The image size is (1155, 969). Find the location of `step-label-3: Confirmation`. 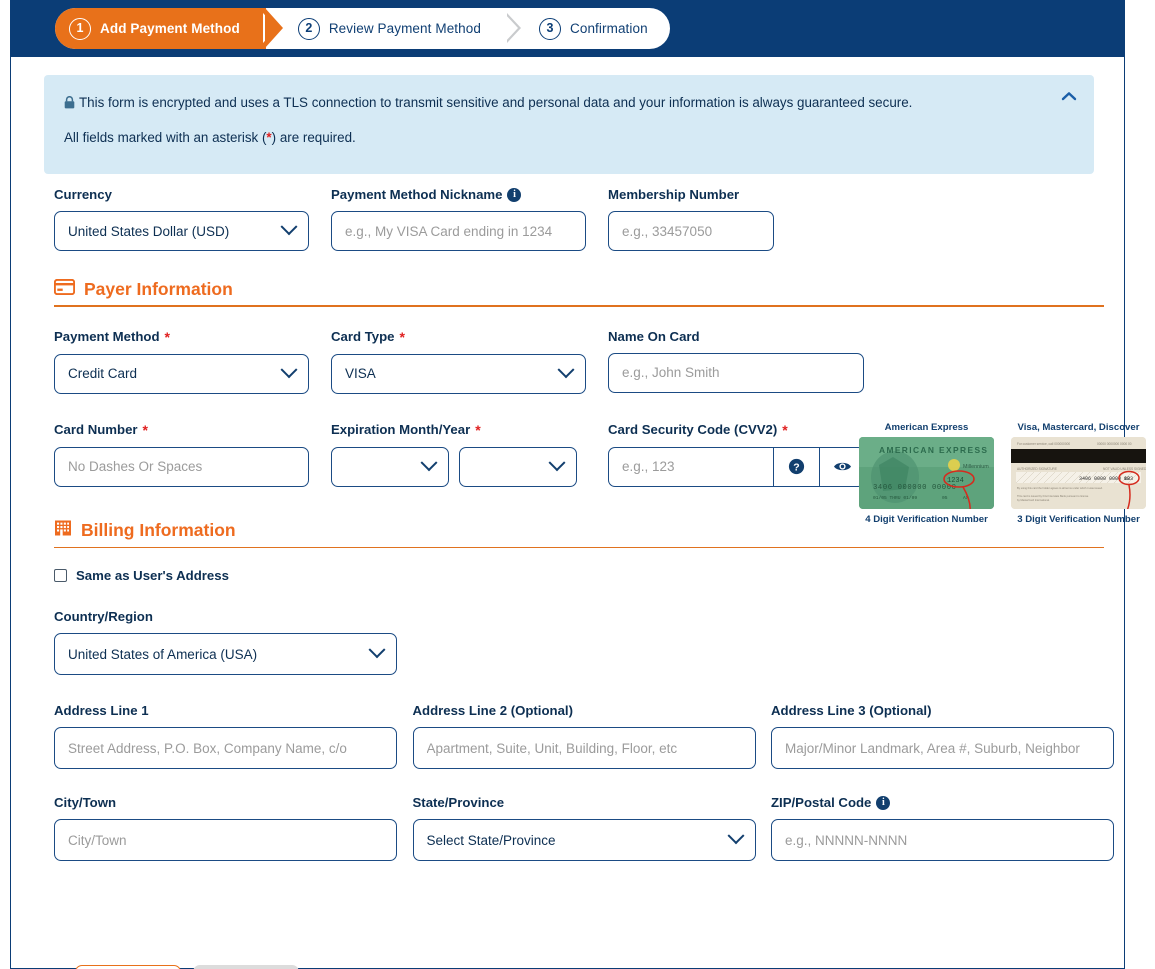

step-label-3: Confirmation is located at coordinates (608, 28).